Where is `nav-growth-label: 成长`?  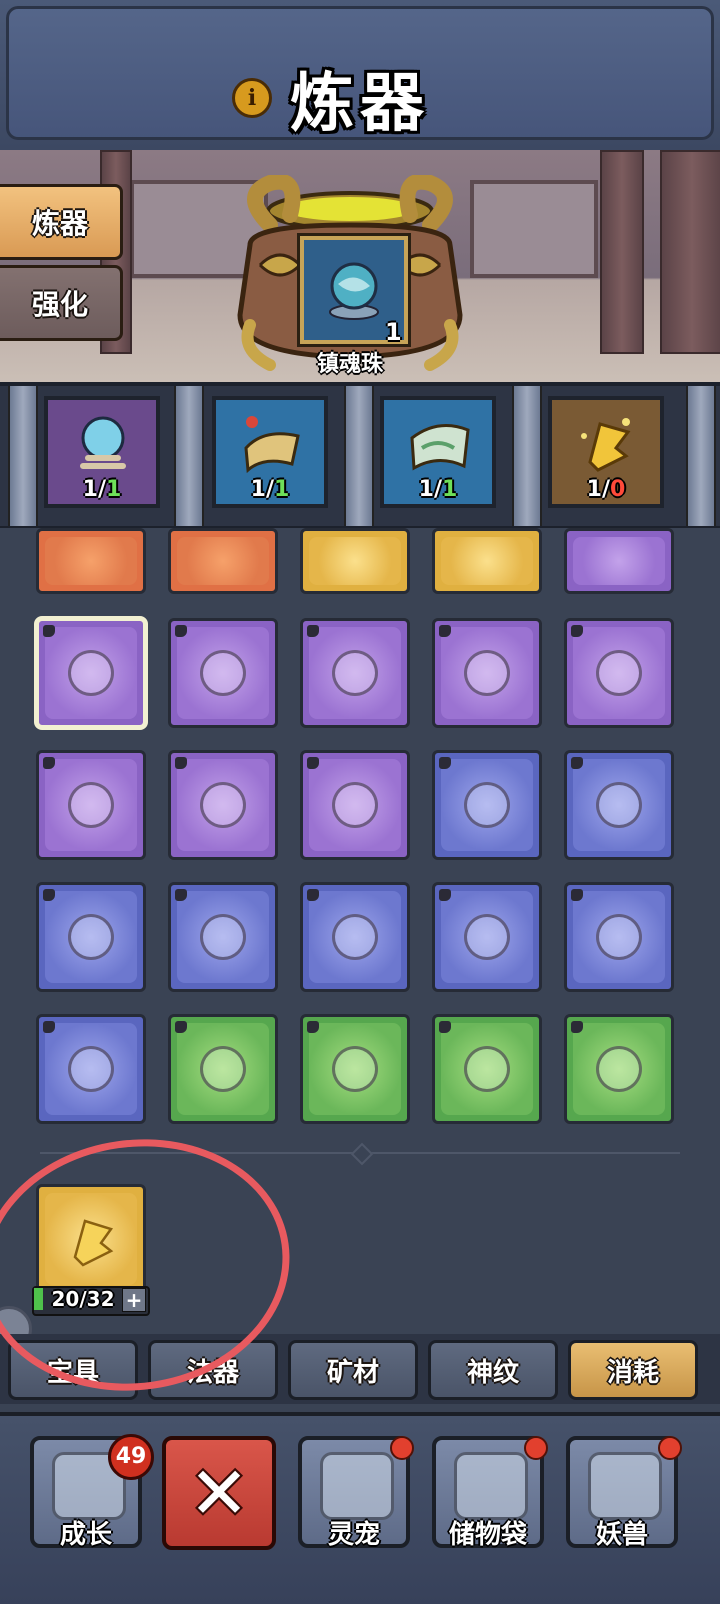 nav-growth-label: 成长 is located at coordinates (85, 1535).